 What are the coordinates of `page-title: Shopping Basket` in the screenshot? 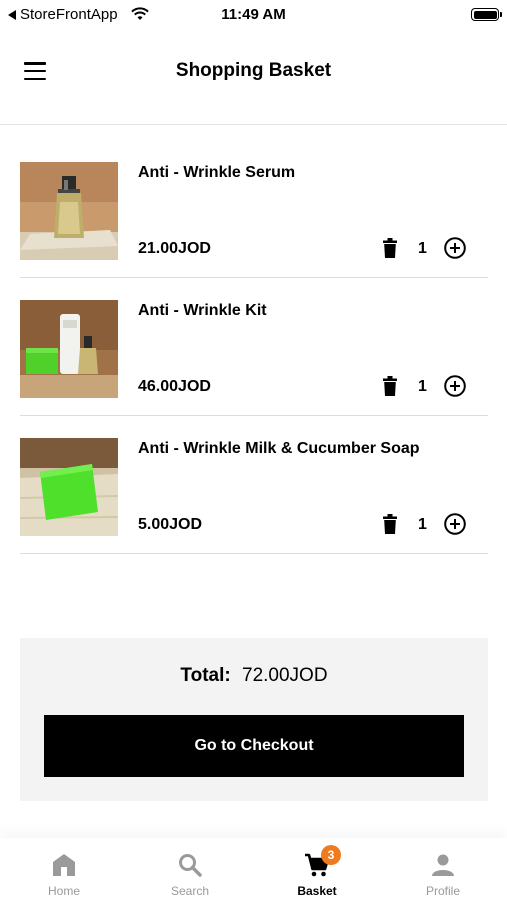 It's located at (253, 70).